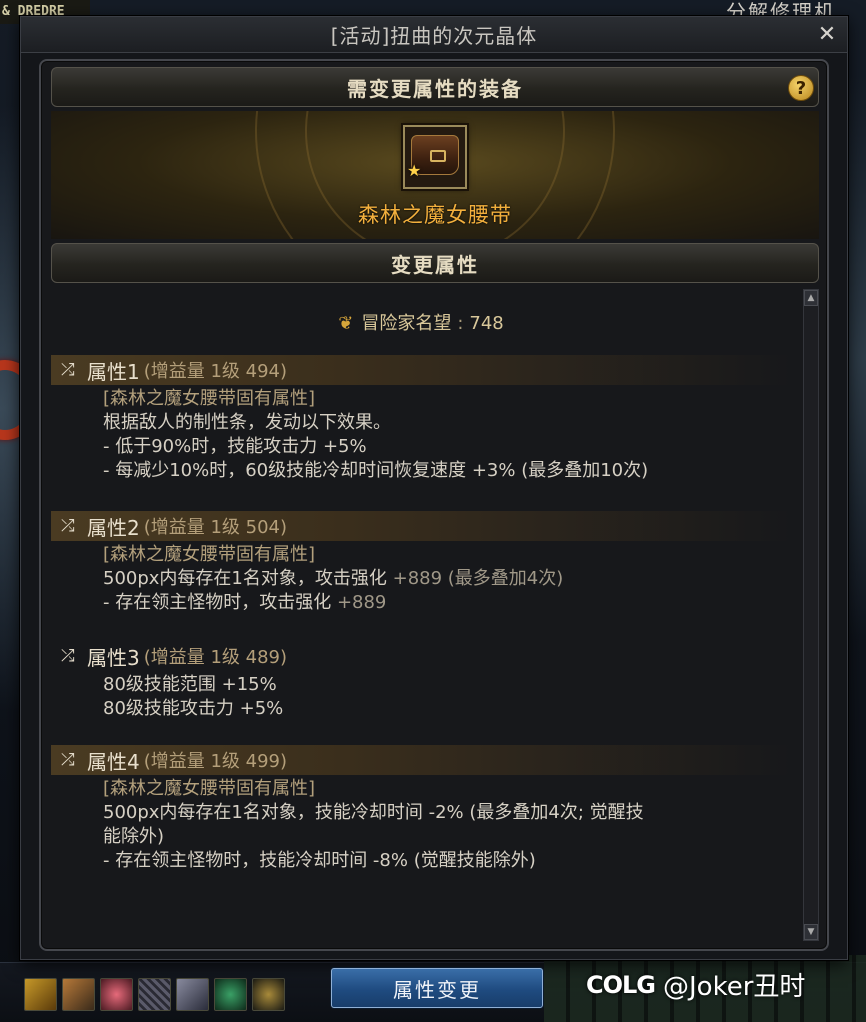  Describe the element at coordinates (486, 323) in the screenshot. I see `fame-value: 748` at that location.